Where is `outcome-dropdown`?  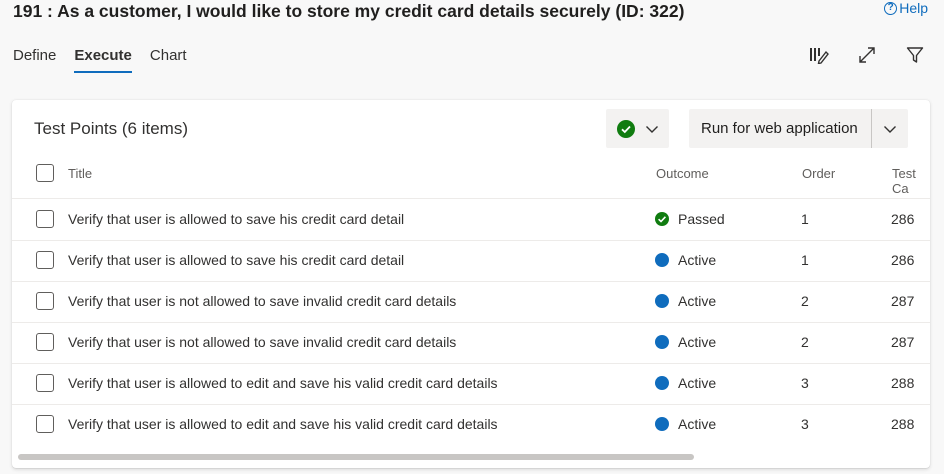 outcome-dropdown is located at coordinates (637, 128).